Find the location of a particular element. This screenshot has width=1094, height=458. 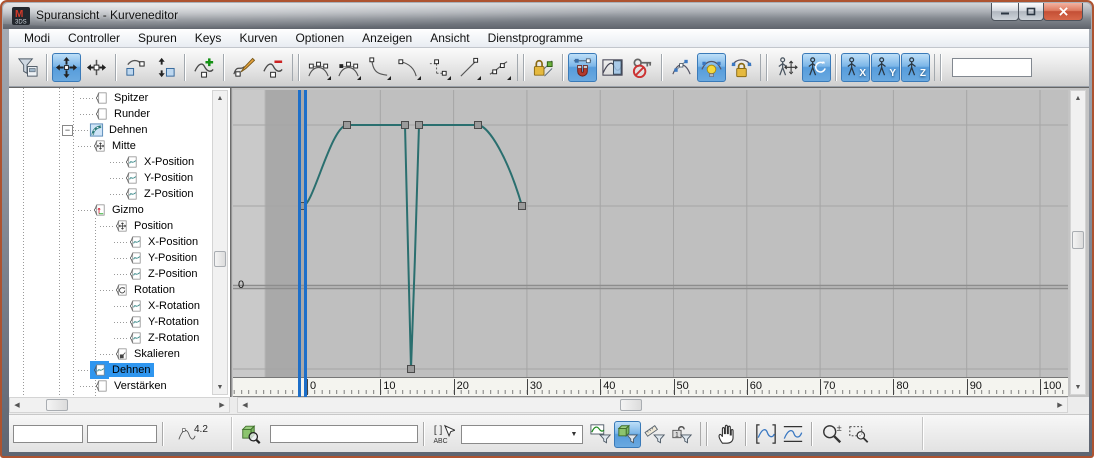

tree-item-gizmo: Gizmo is located at coordinates (110, 210).